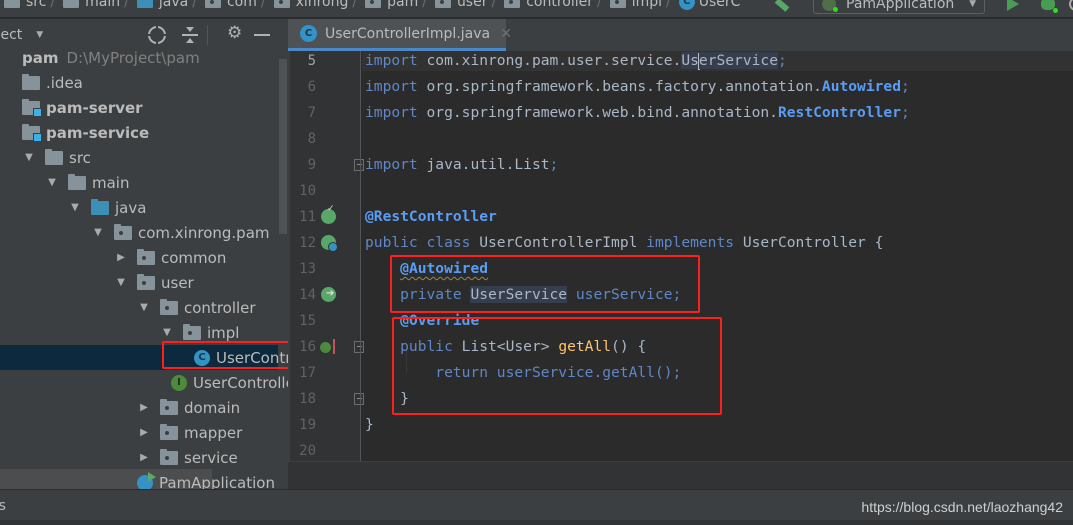 This screenshot has width=1073, height=525. Describe the element at coordinates (782, 6) in the screenshot. I see `build-hammer-icon` at that location.